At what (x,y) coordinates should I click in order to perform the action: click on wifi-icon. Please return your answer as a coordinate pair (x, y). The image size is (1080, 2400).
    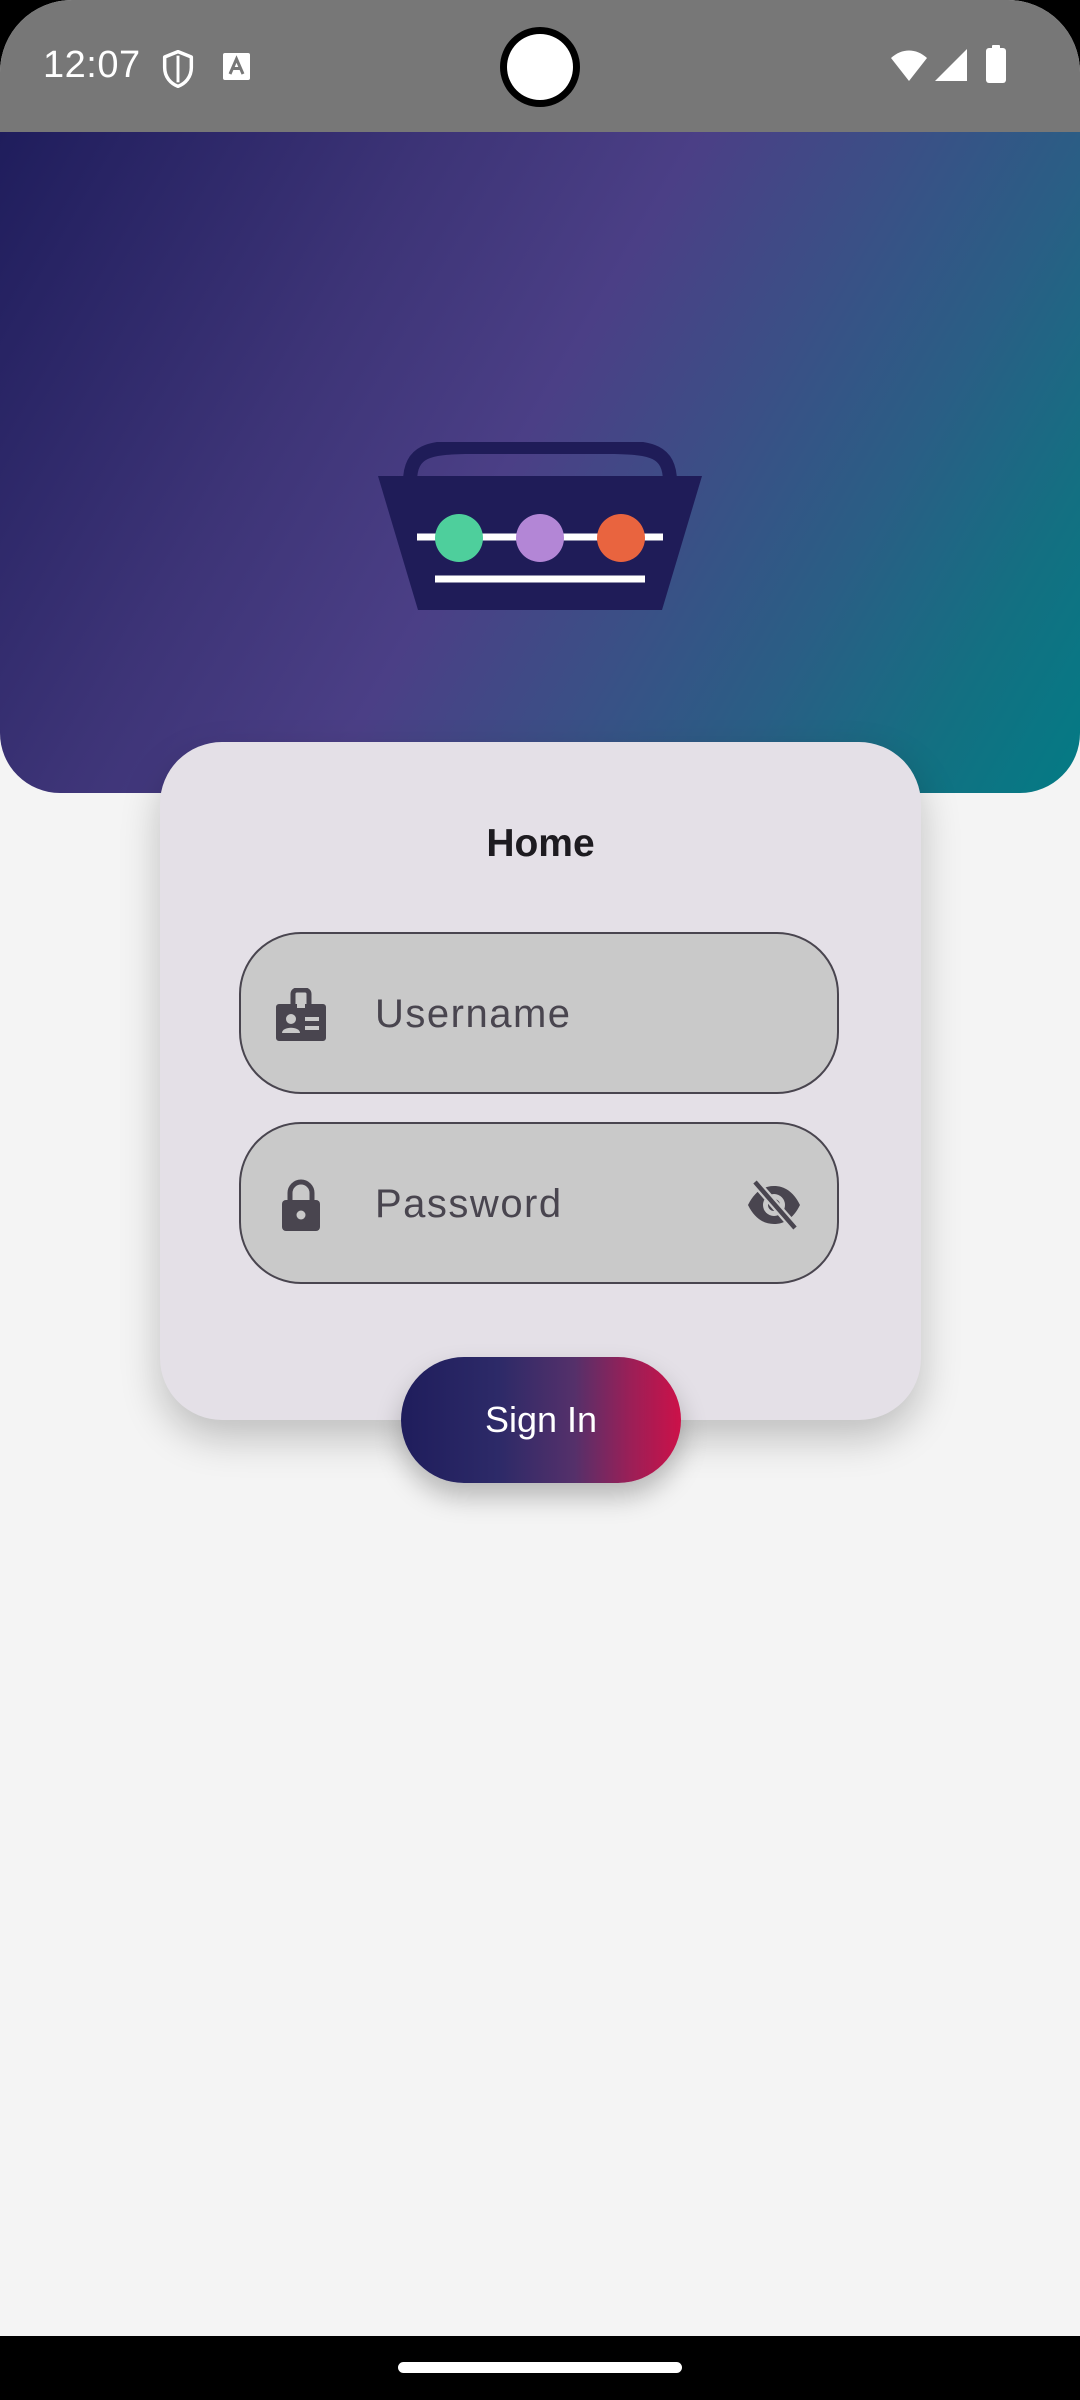
    Looking at the image, I should click on (909, 65).